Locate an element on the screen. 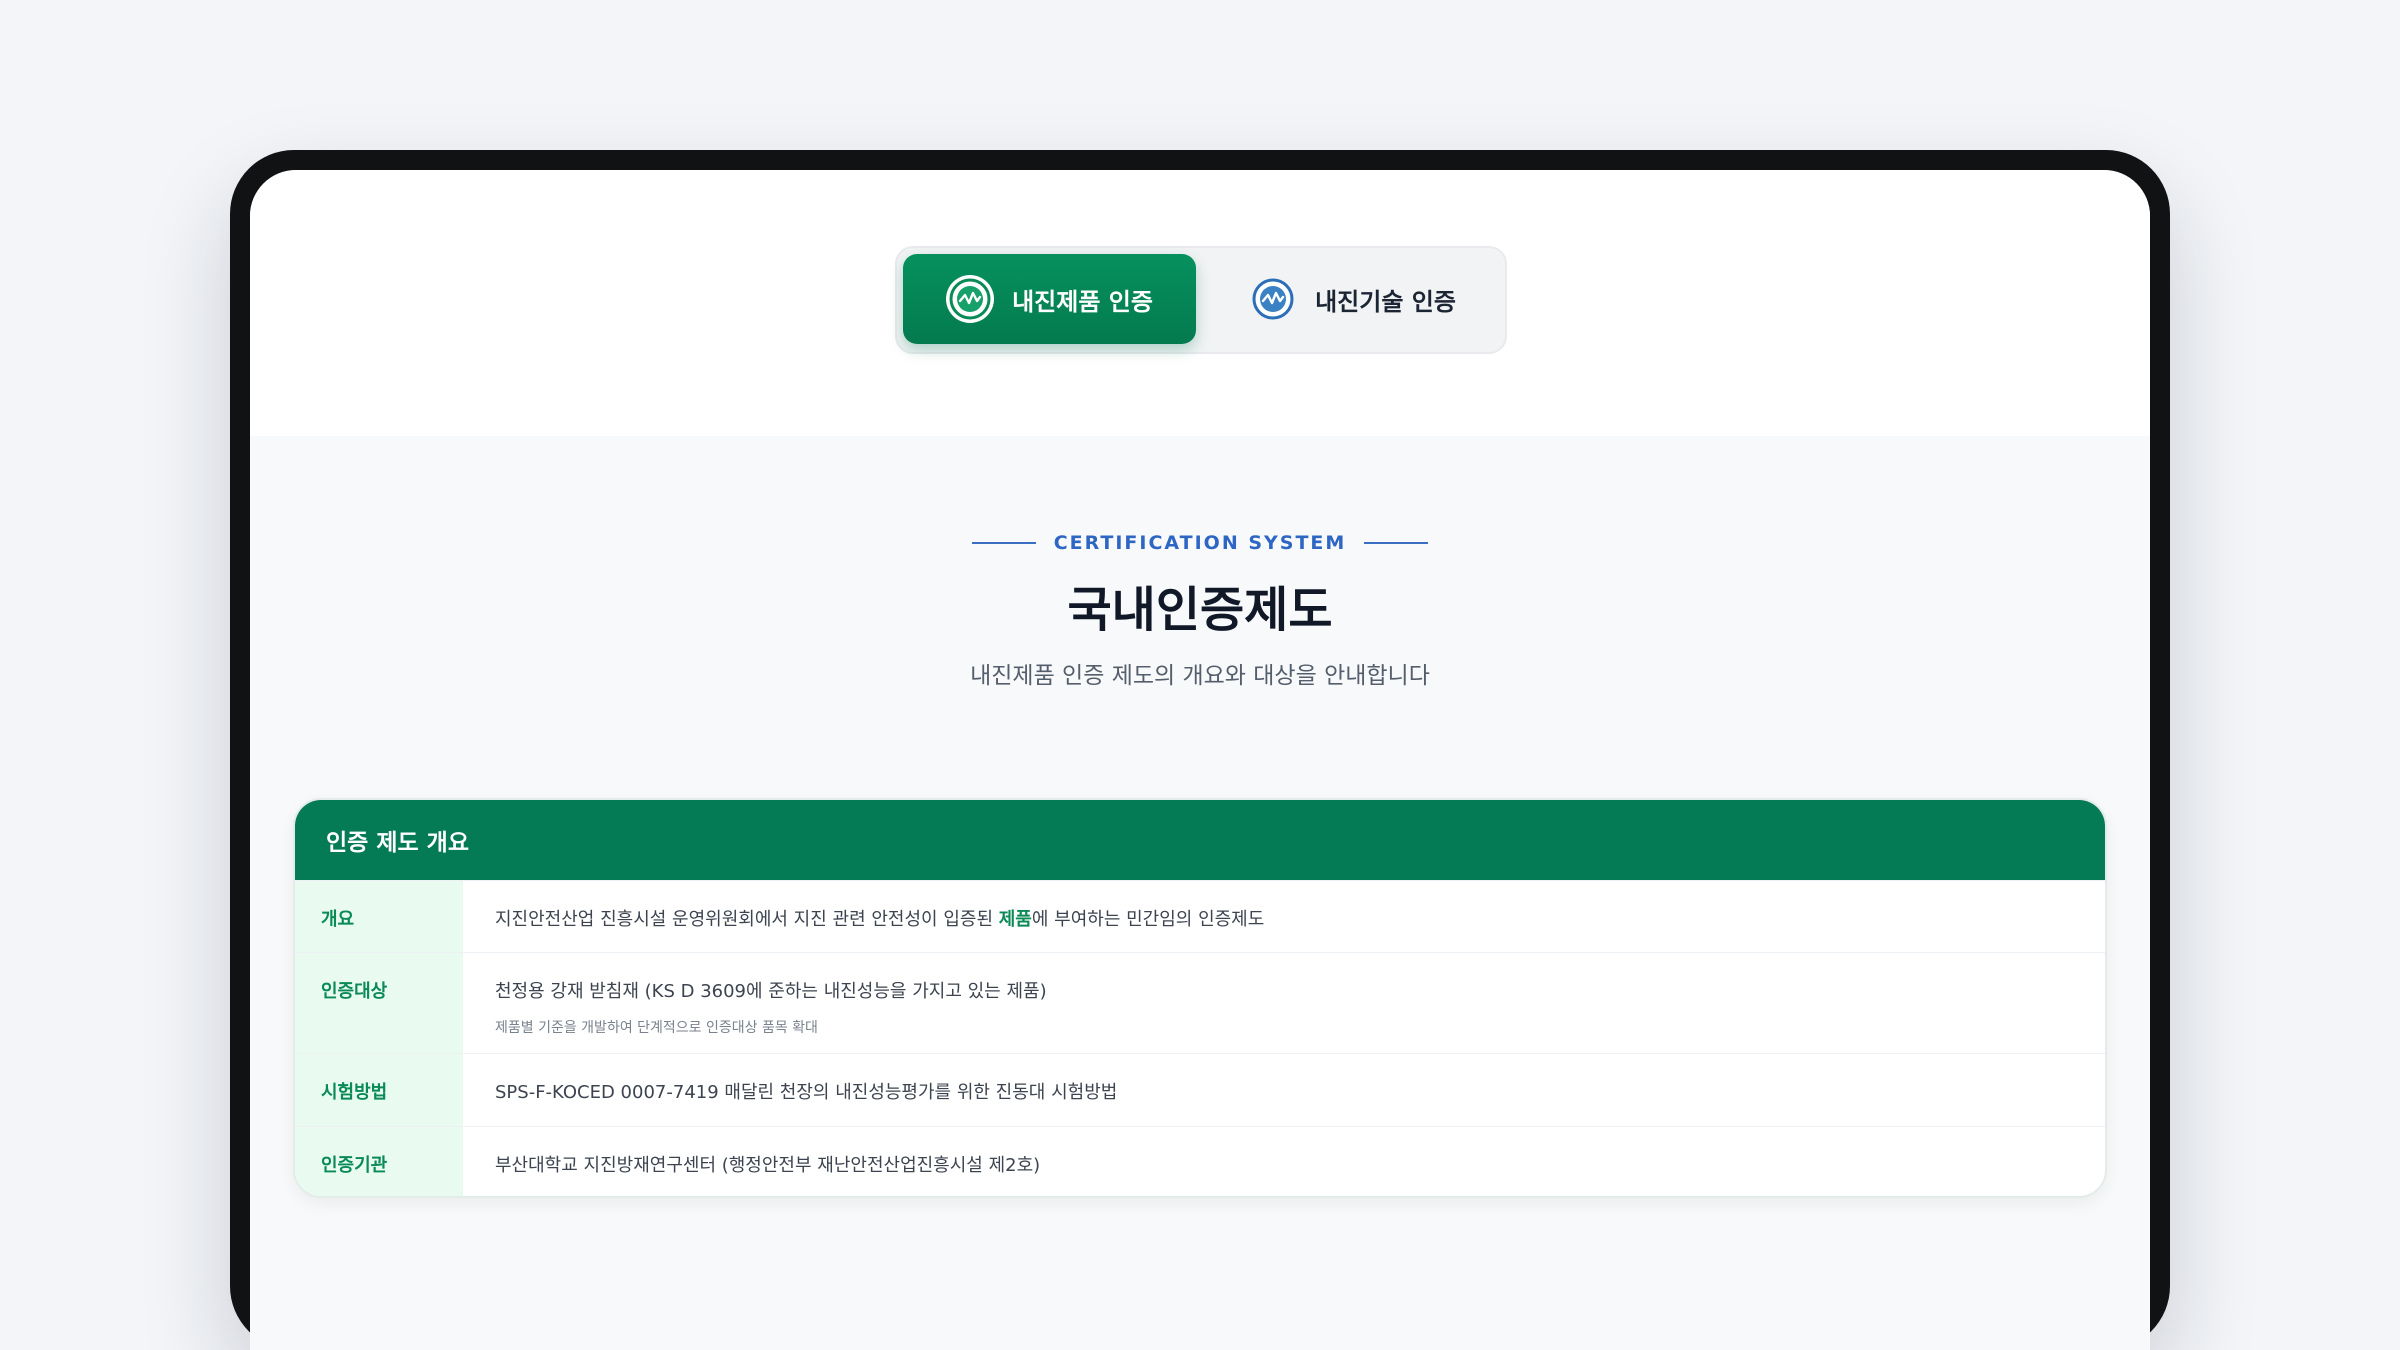 This screenshot has width=2400, height=1350. seismic-technology-badge-icon is located at coordinates (1273, 299).